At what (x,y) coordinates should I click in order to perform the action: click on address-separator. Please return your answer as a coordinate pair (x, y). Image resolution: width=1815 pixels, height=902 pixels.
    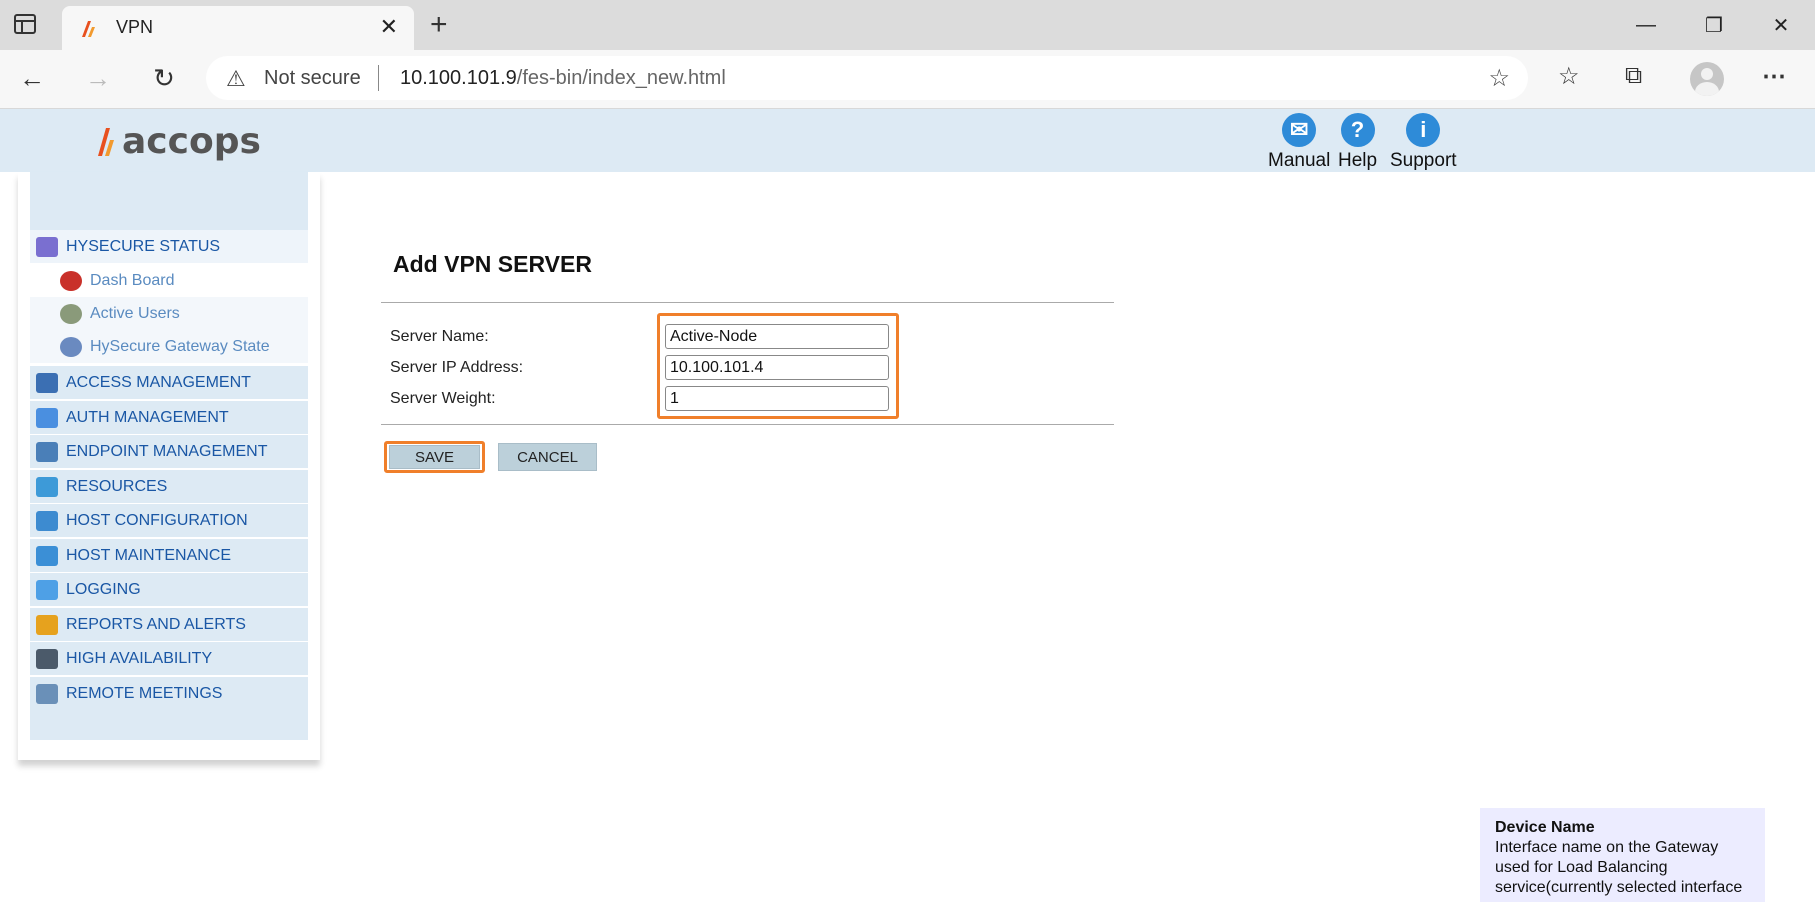
    Looking at the image, I should click on (378, 78).